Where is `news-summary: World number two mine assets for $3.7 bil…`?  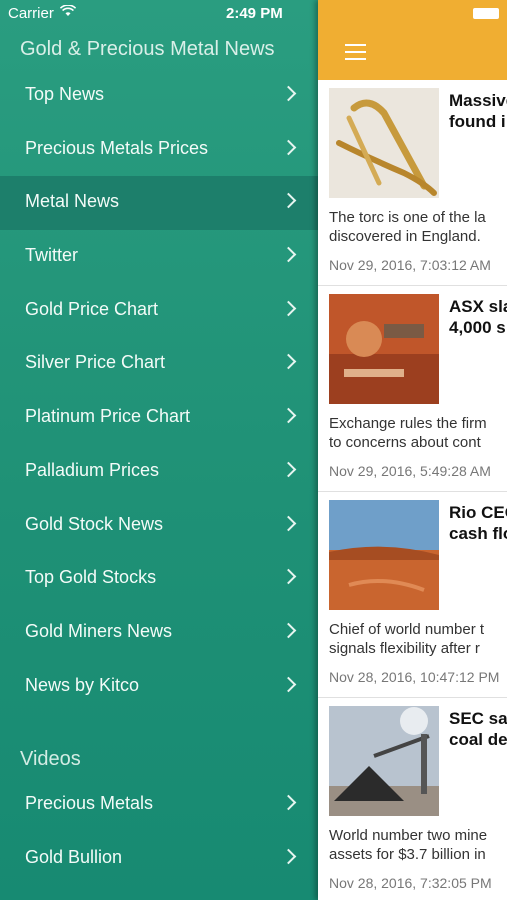
news-summary: World number two mine assets for $3.7 bil… is located at coordinates (408, 845).